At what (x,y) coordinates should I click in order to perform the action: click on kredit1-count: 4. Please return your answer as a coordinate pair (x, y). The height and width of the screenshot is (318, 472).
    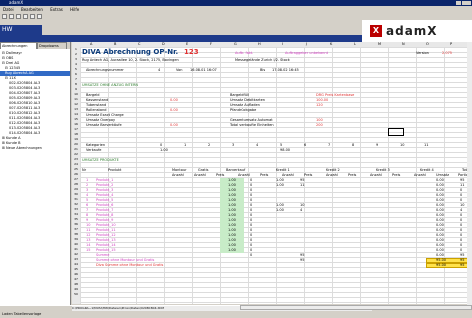
    Looking at the image, I should click on (301, 210).